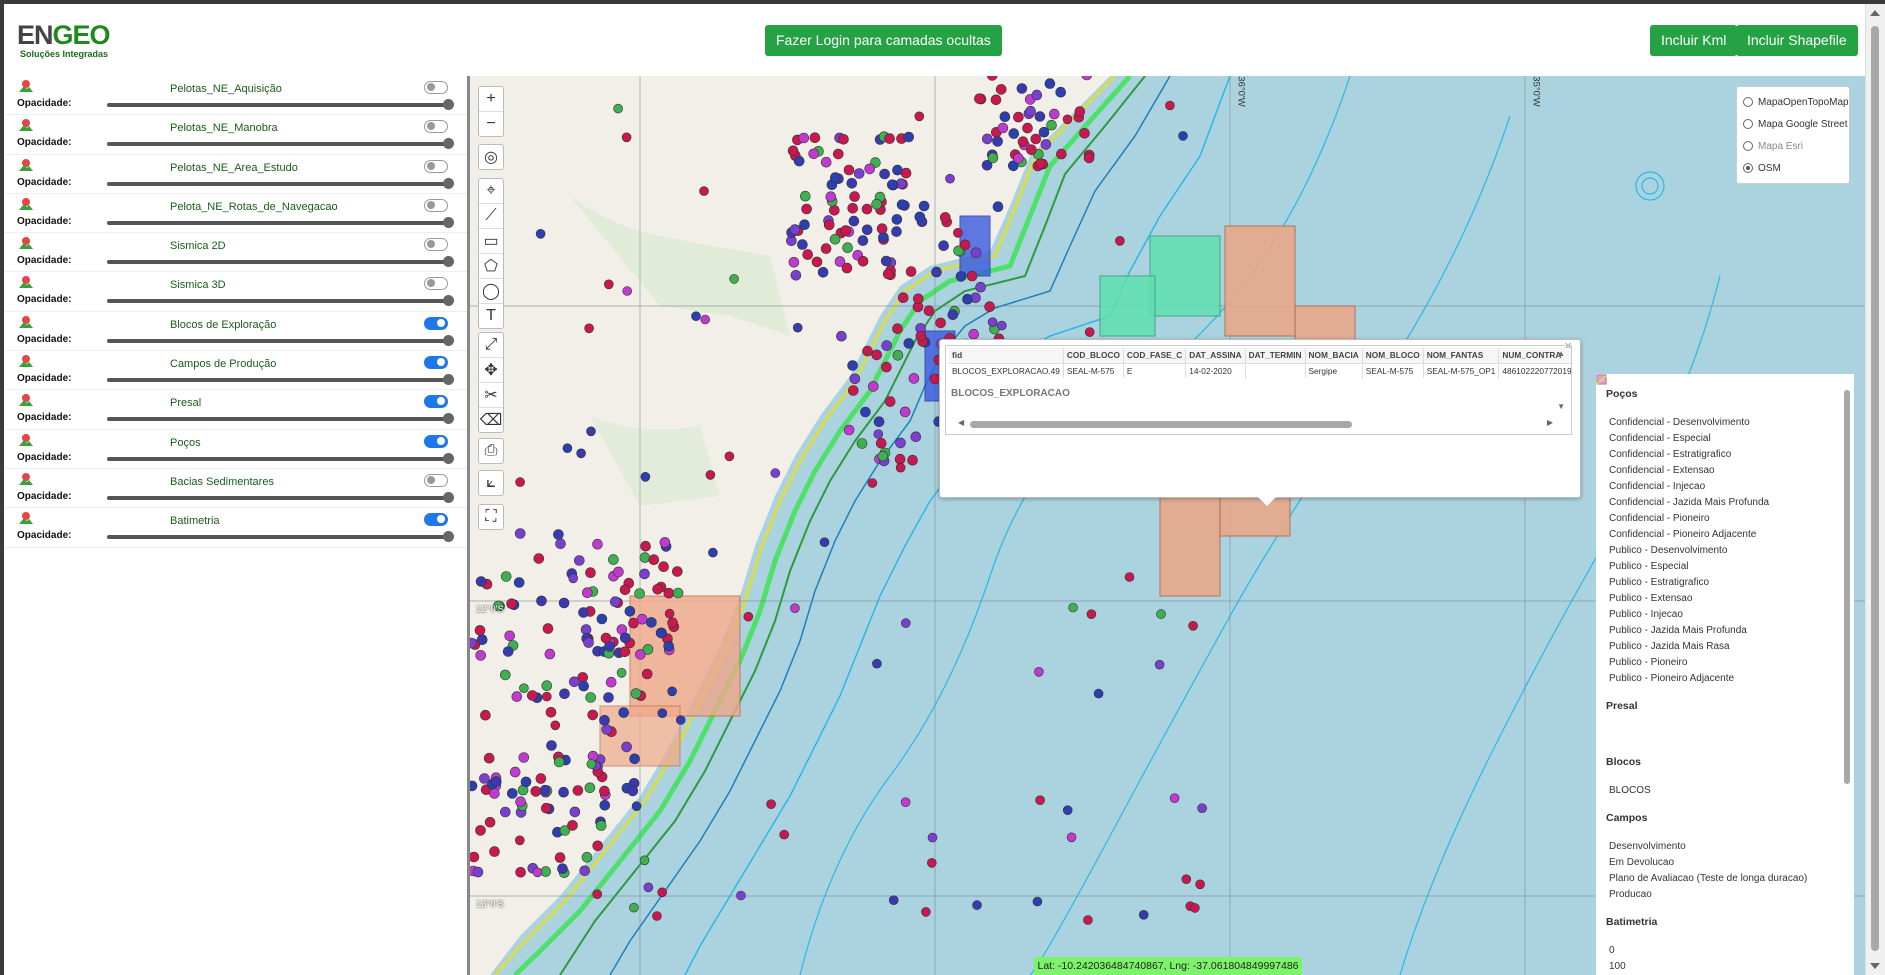  Describe the element at coordinates (1561, 406) in the screenshot. I see `scroll-down-icon: ▼` at that location.